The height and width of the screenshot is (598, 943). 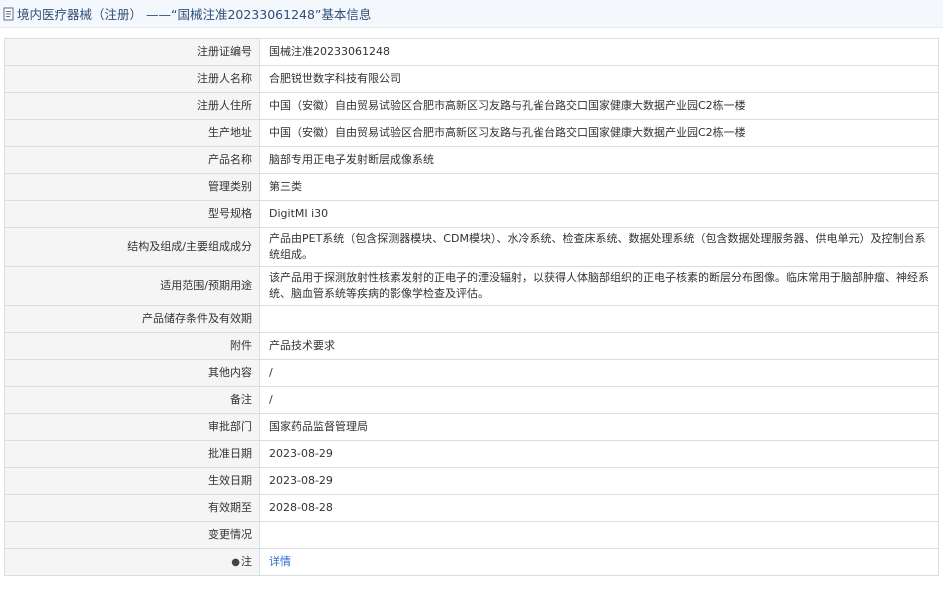 I want to click on row-label: 其他内容, so click(x=132, y=373).